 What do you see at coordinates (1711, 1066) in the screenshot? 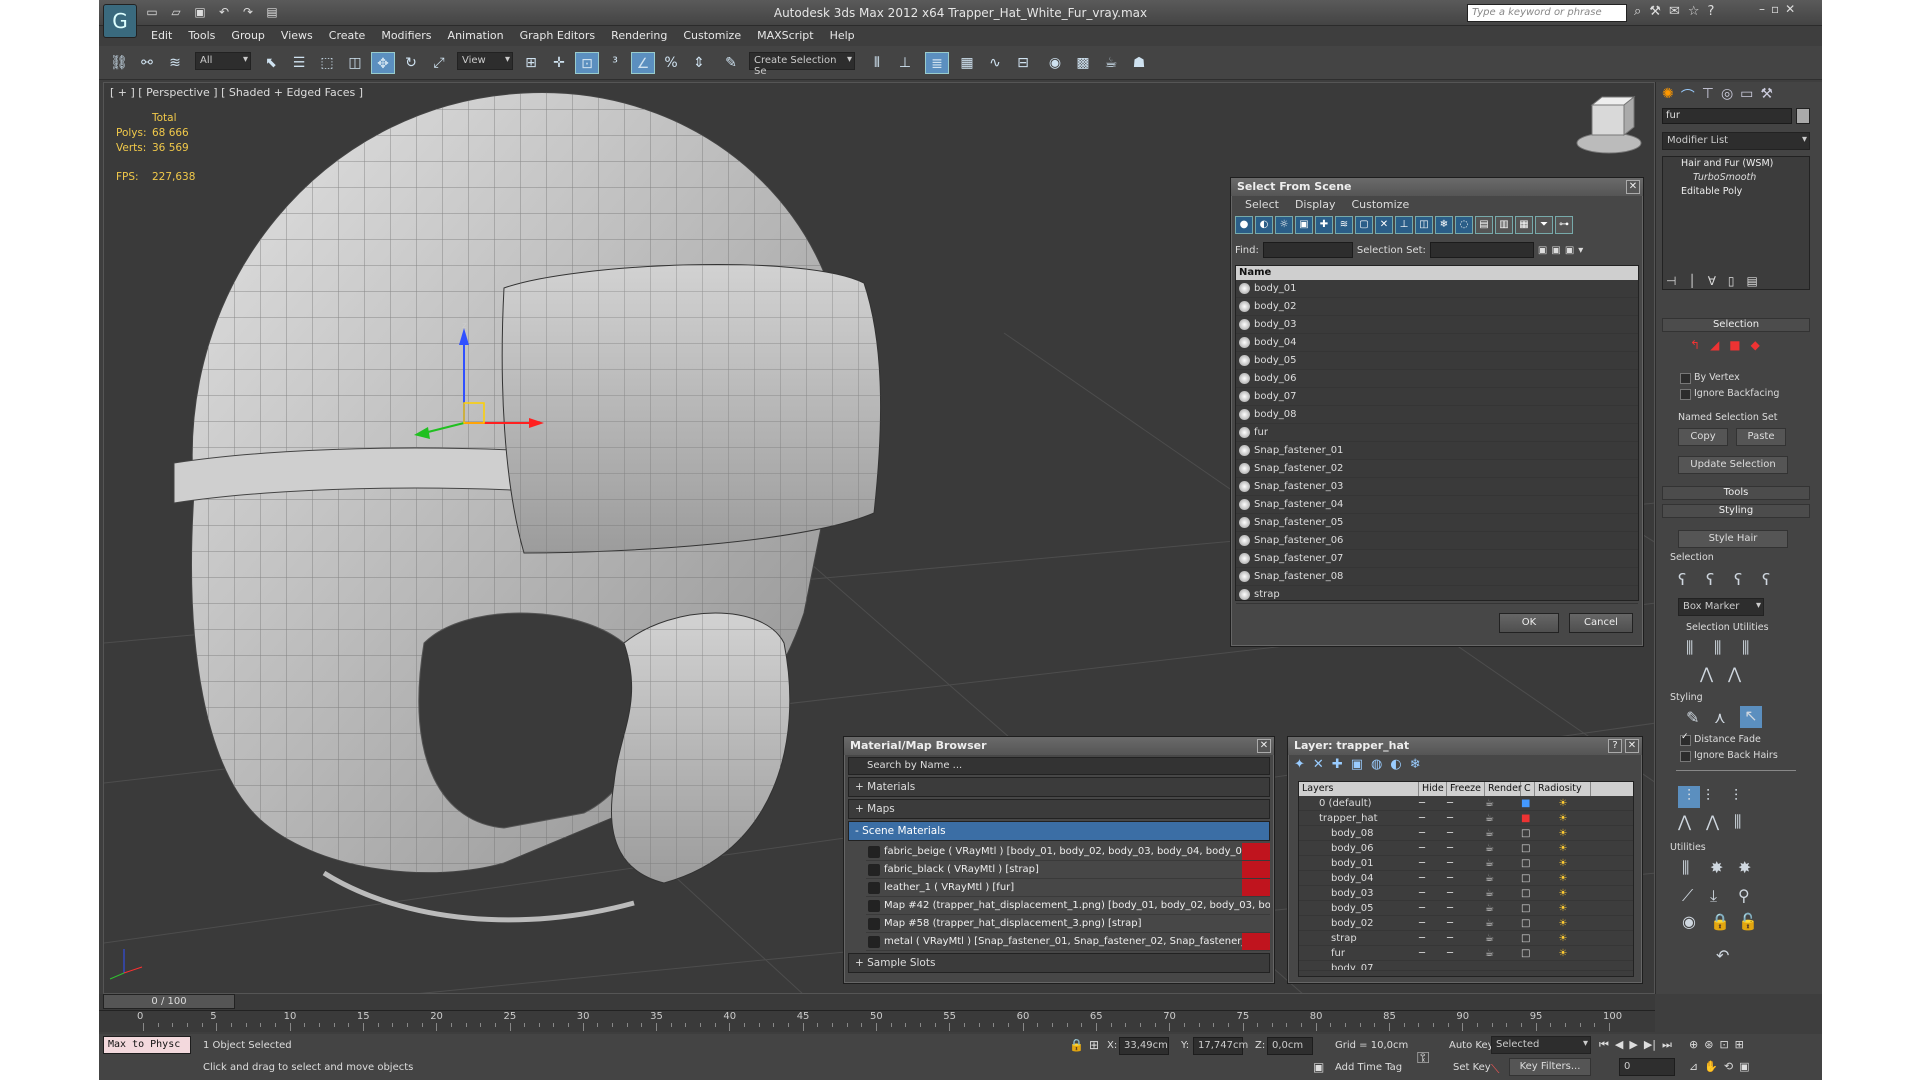
I see `pan-icon: ✋` at bounding box center [1711, 1066].